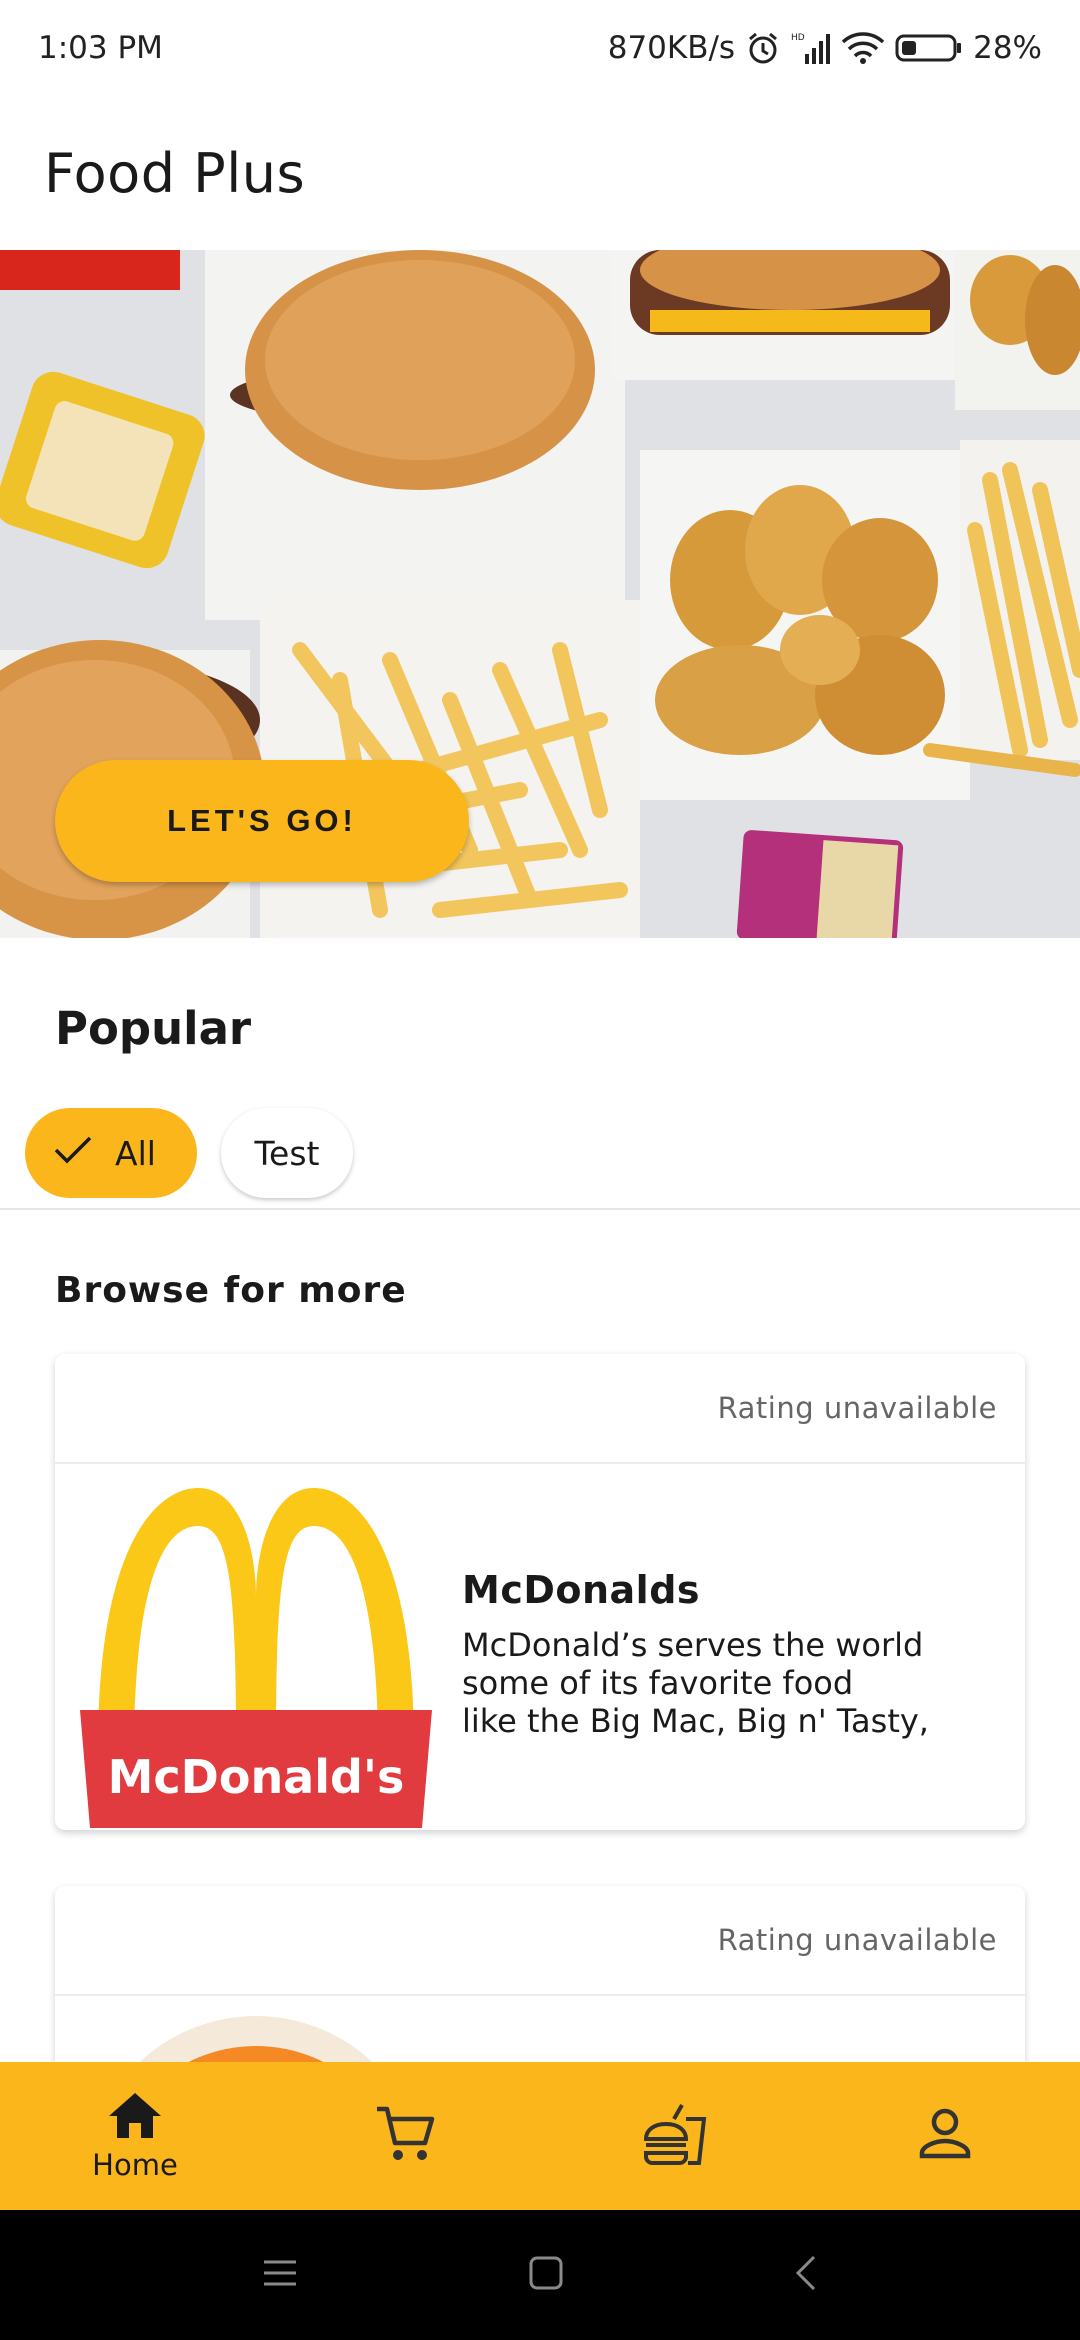  I want to click on menu-icon, so click(280, 2275).